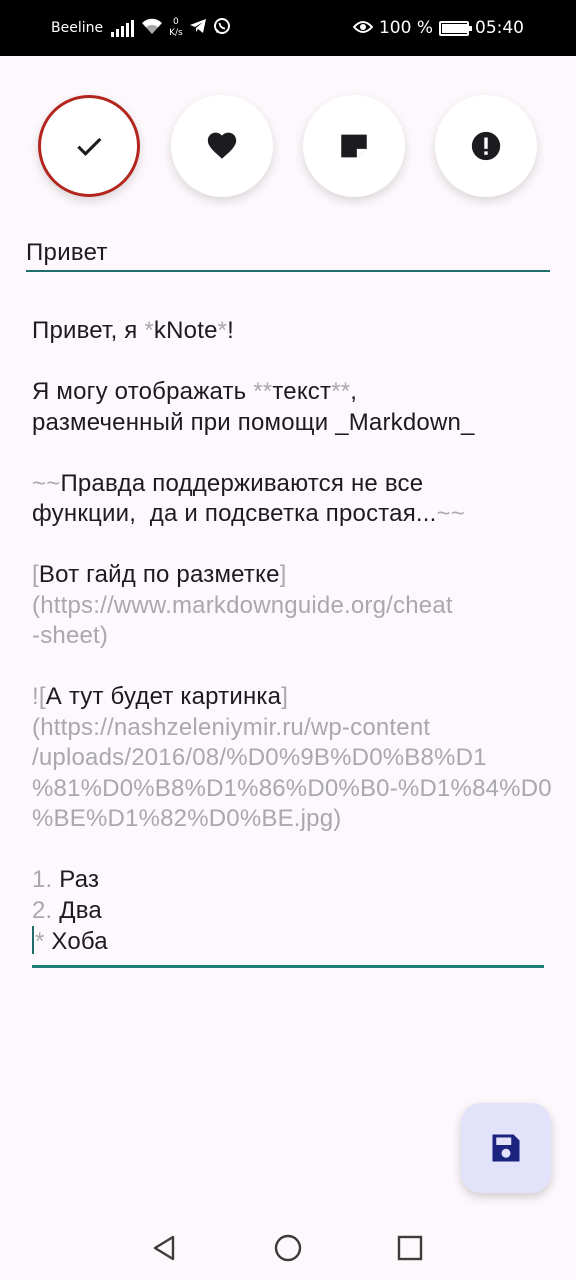 The height and width of the screenshot is (1280, 576). Describe the element at coordinates (76, 941) in the screenshot. I see `text-span: Хоба` at that location.